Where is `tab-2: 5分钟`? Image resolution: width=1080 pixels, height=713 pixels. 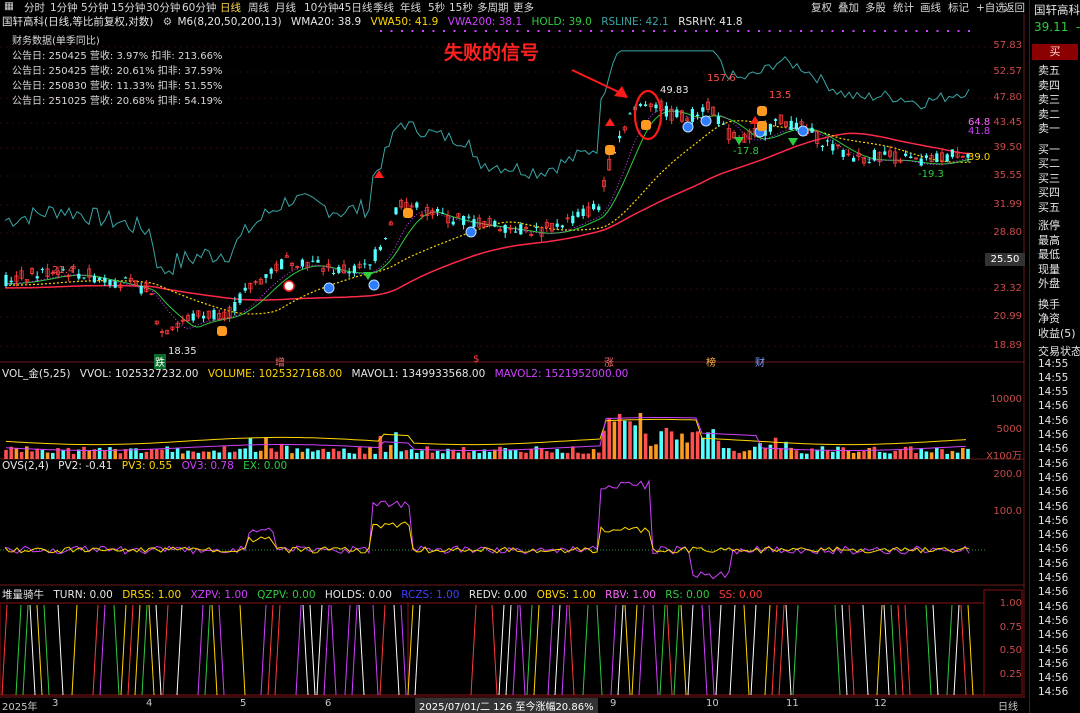
tab-2: 5分钟 is located at coordinates (95, 7).